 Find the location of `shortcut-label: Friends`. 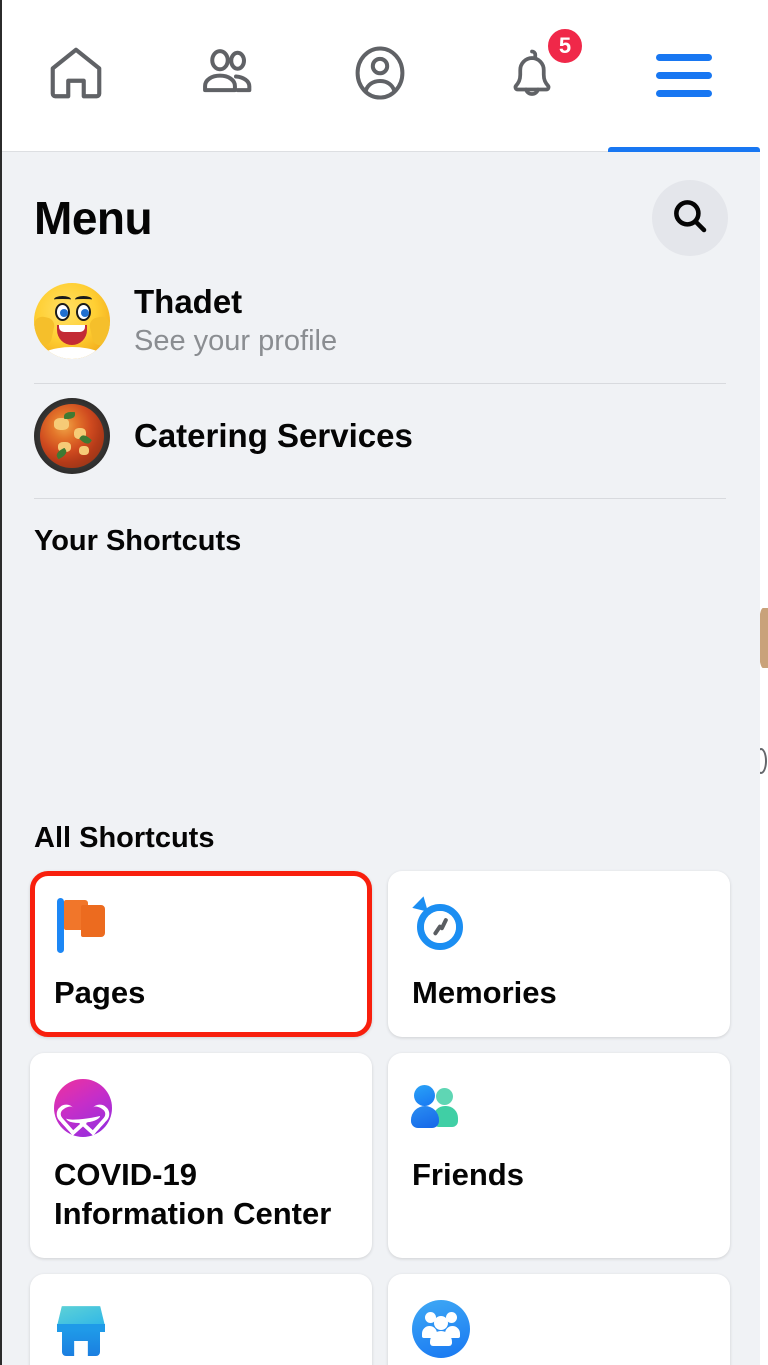

shortcut-label: Friends is located at coordinates (468, 1174).